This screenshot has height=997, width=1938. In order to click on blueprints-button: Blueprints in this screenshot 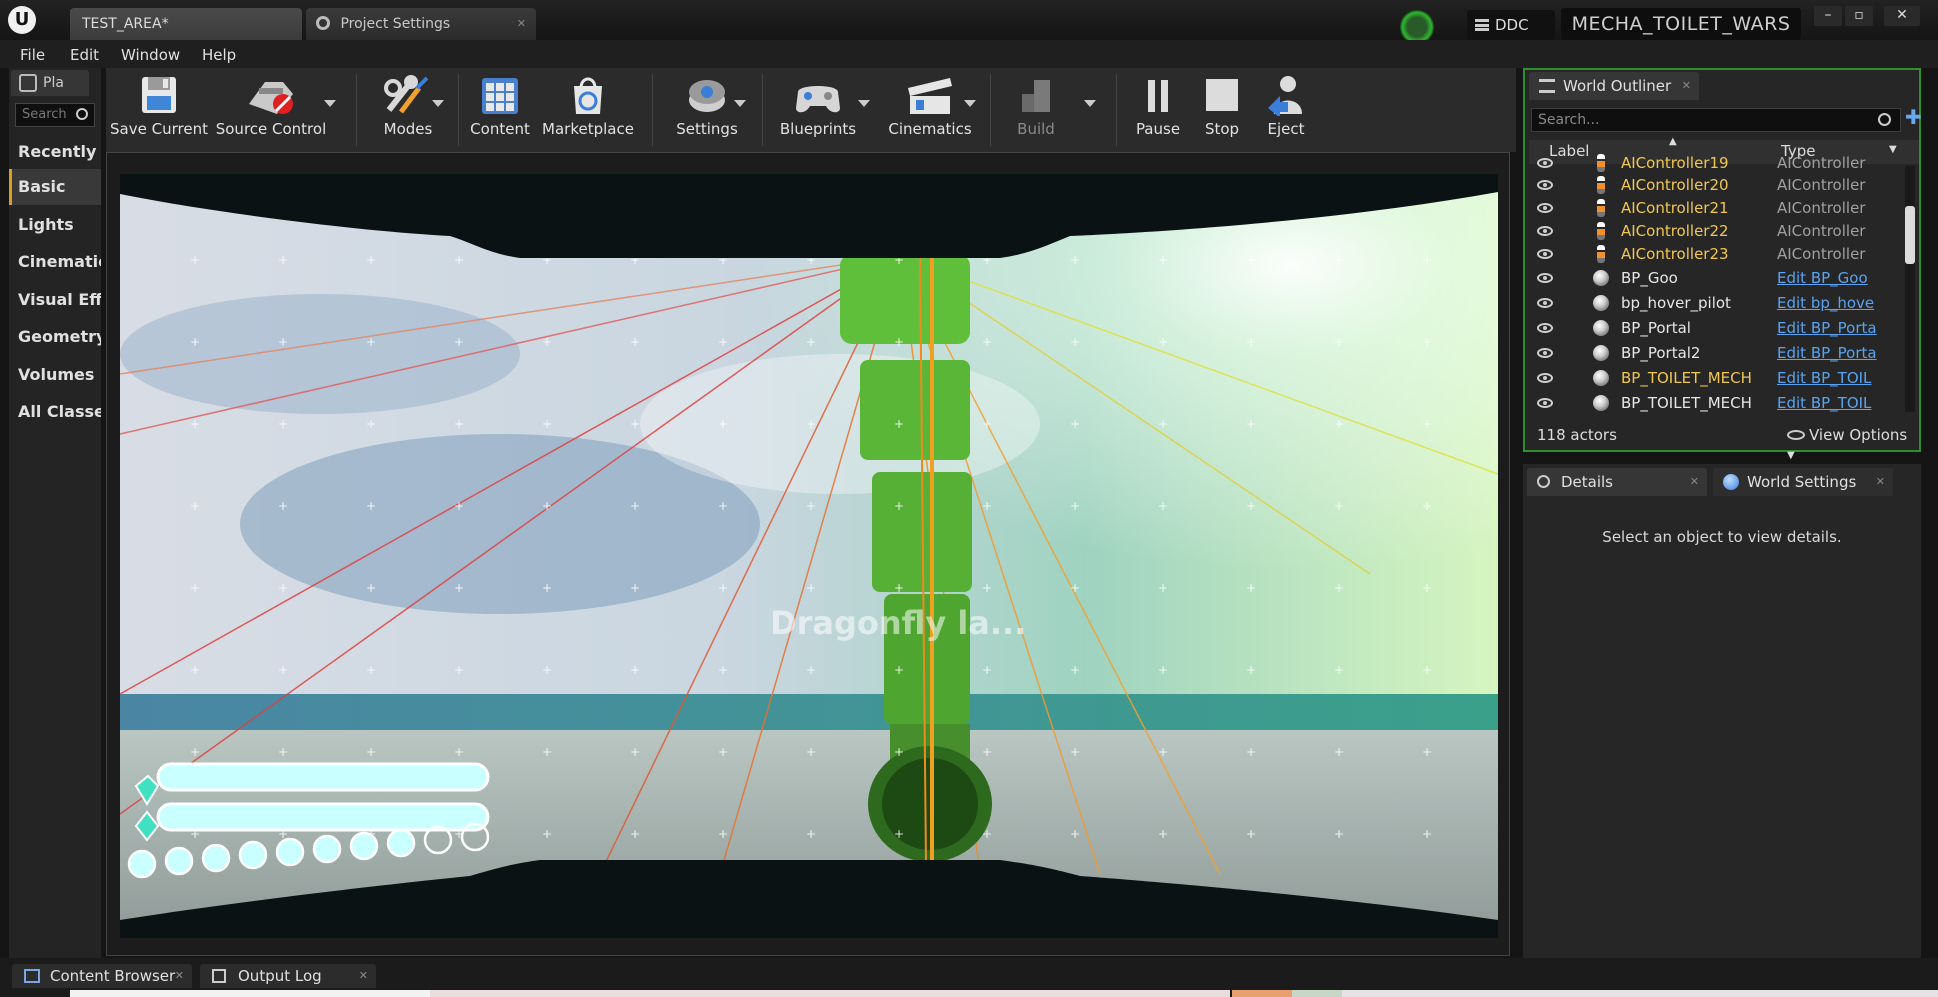, I will do `click(818, 112)`.